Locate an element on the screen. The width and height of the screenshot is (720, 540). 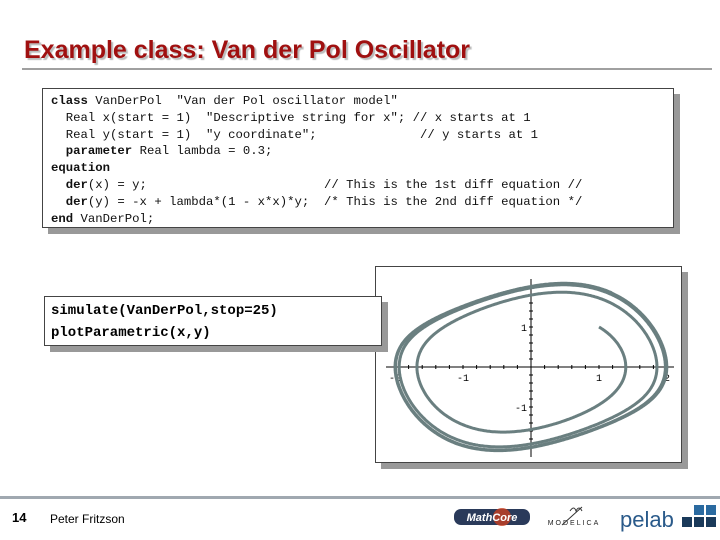
title-divider is located at coordinates (367, 69).